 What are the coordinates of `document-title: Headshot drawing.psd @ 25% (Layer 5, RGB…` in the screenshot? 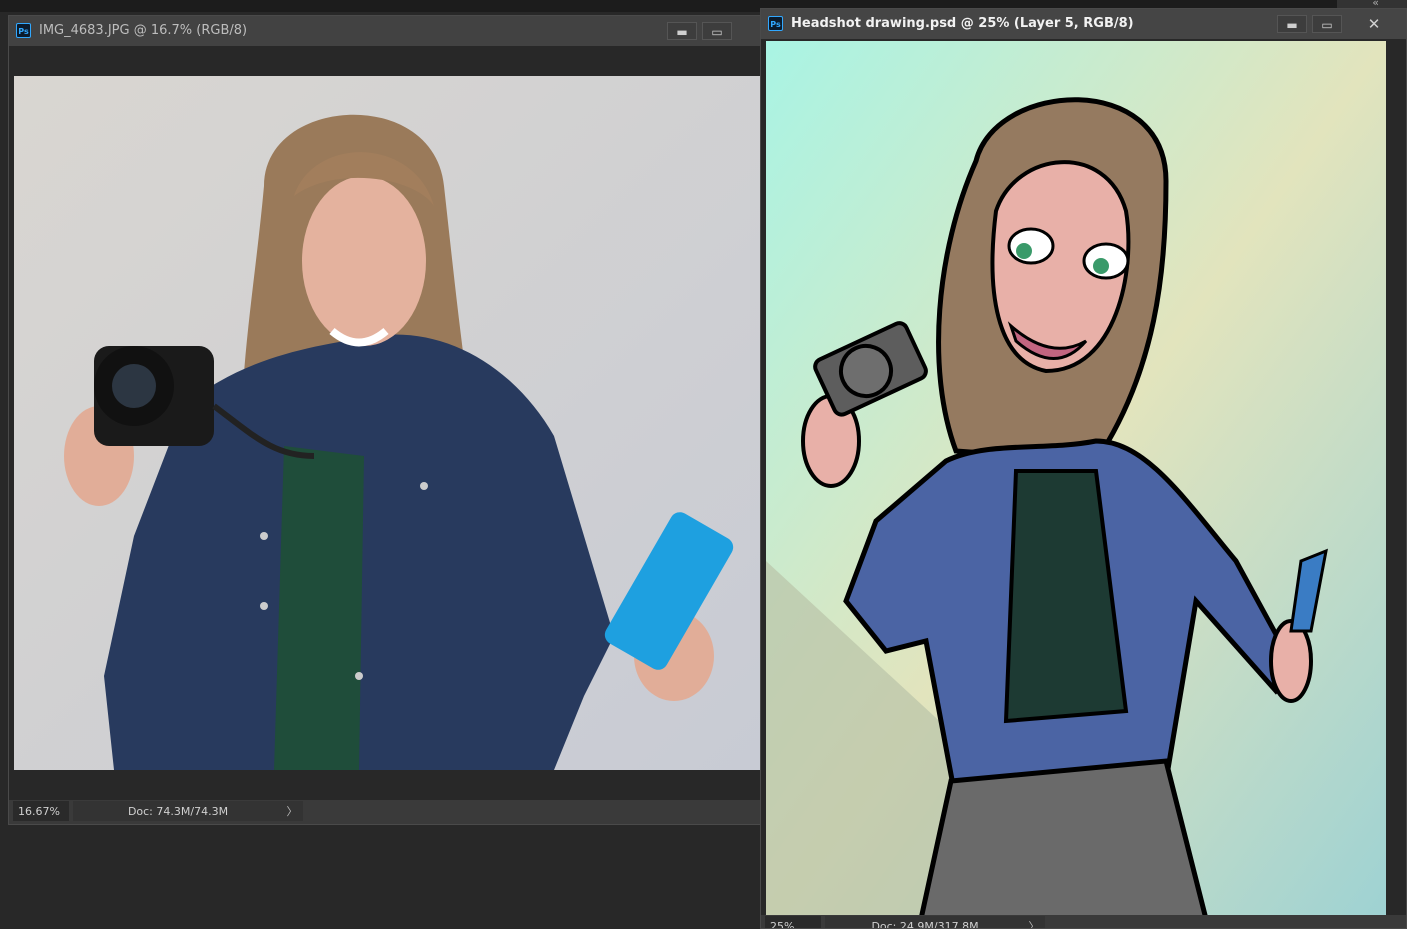 It's located at (962, 23).